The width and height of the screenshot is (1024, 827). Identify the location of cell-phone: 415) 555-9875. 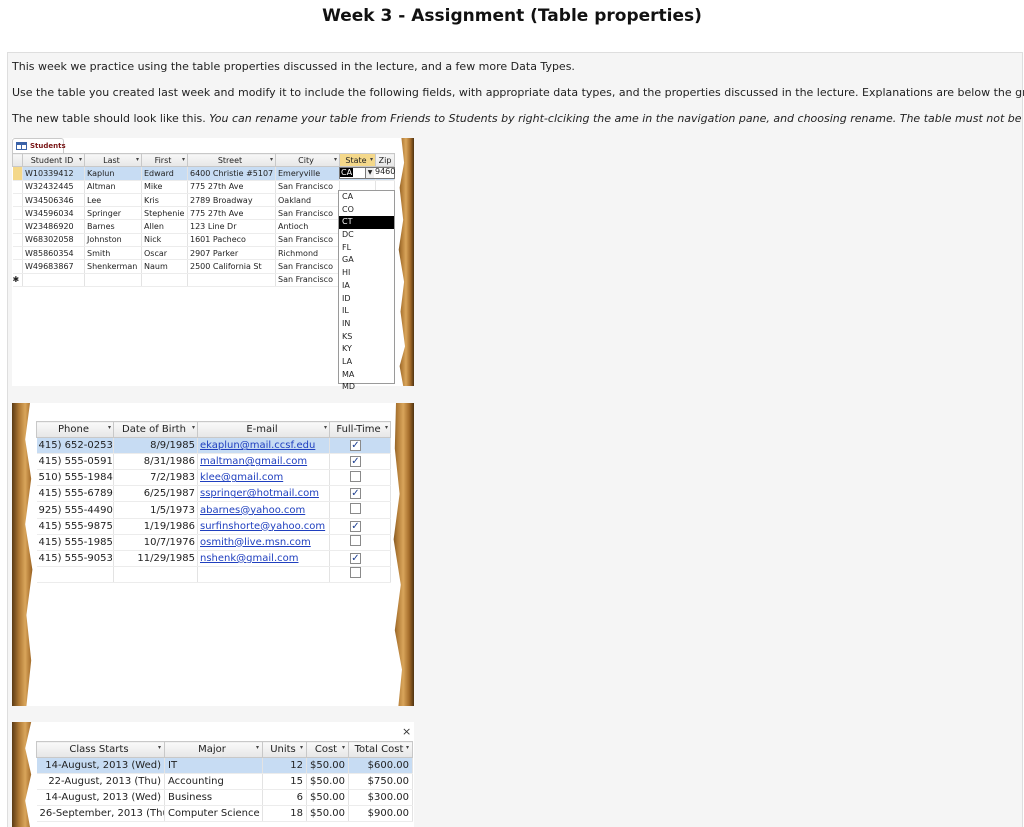
(75, 526).